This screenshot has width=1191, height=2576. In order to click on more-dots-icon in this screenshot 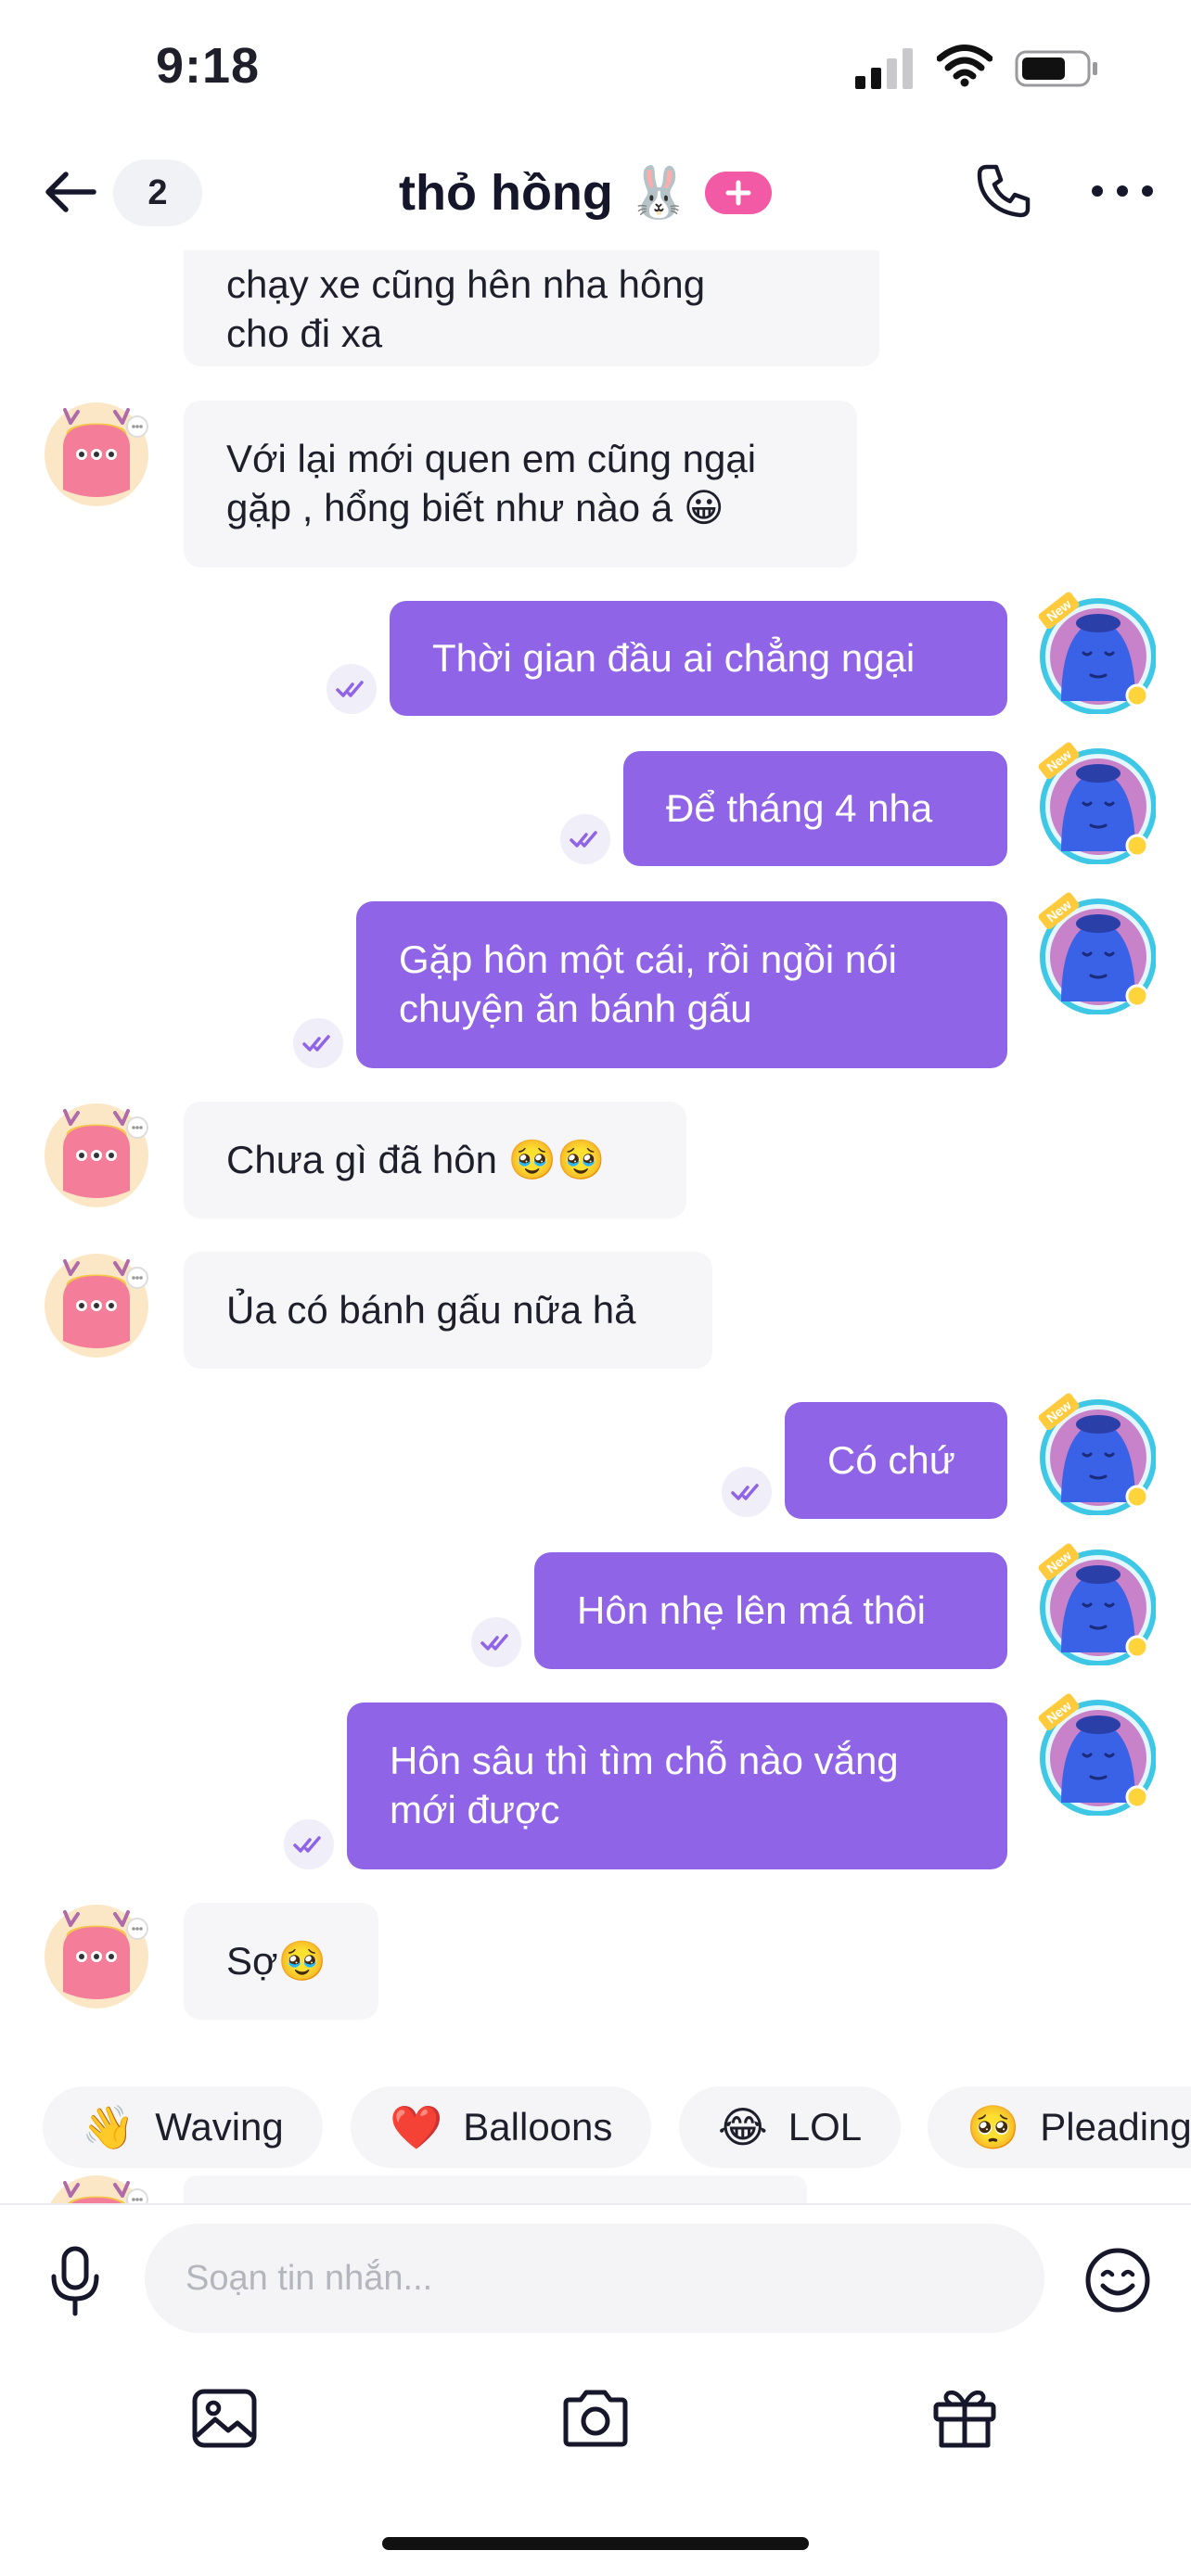, I will do `click(1122, 191)`.